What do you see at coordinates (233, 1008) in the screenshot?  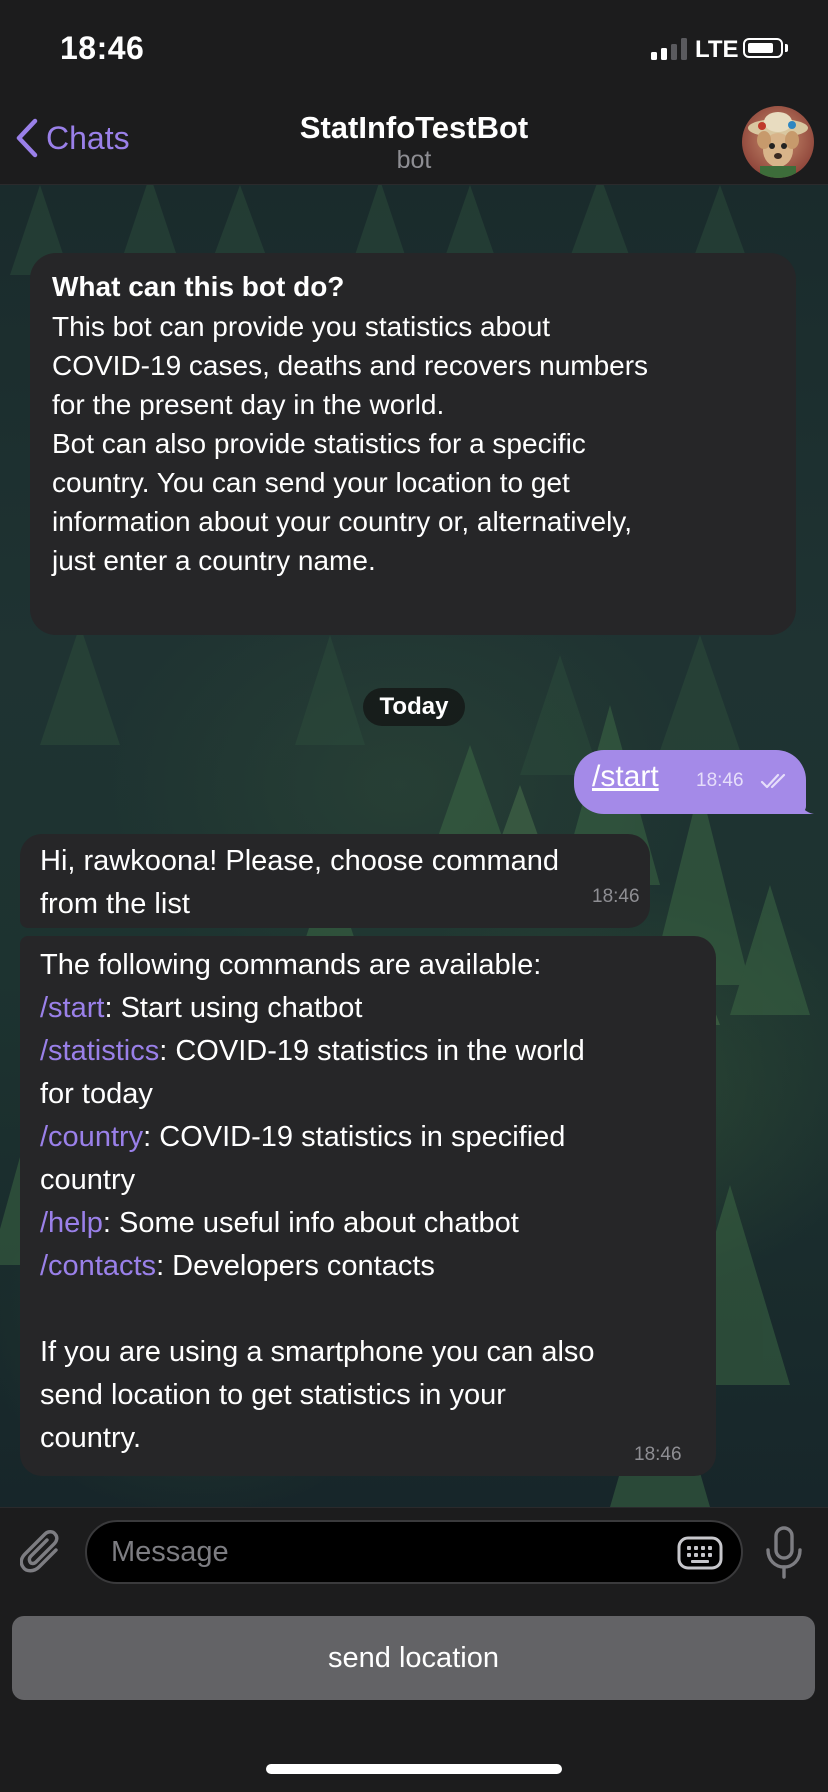 I see `command-description: : Start using chatbot` at bounding box center [233, 1008].